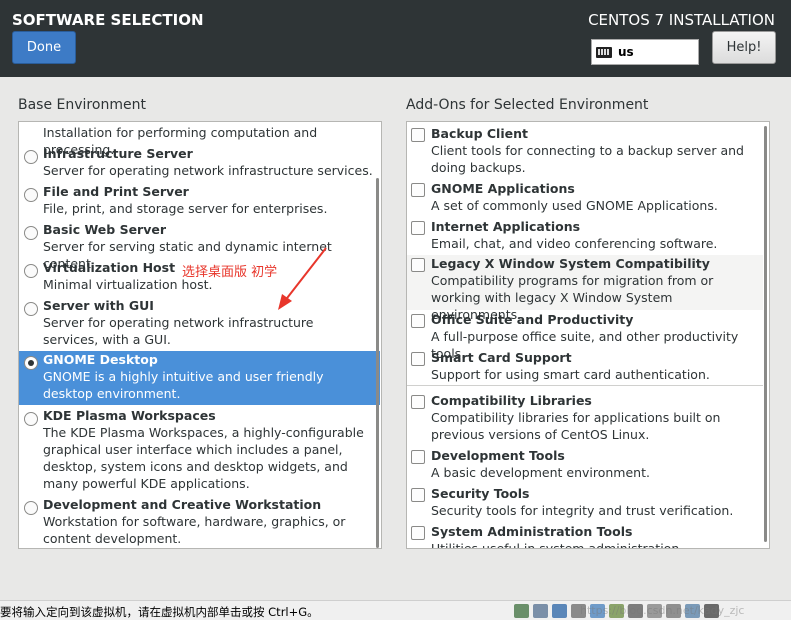 This screenshot has width=791, height=620. I want to click on watermark-text: https://blog.csdn.net/kady_zjc, so click(662, 610).